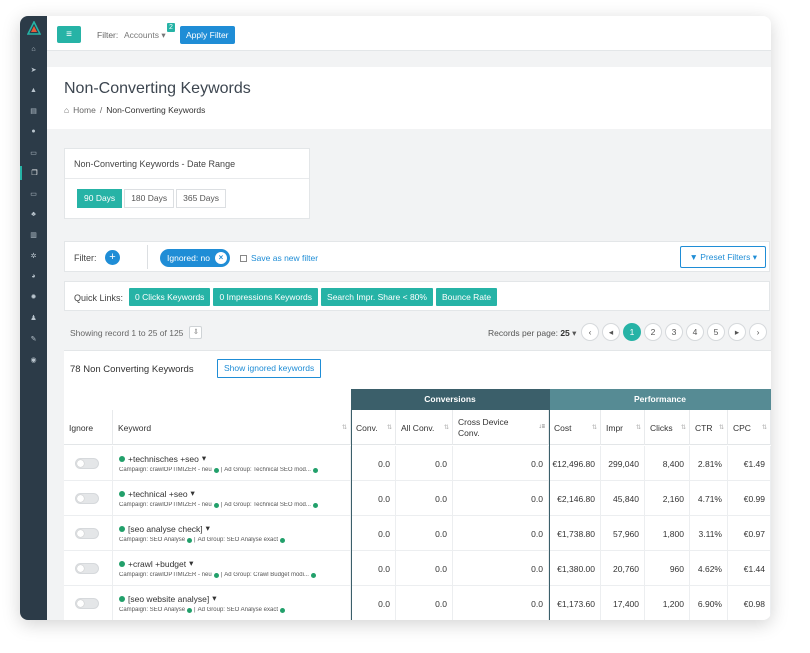  I want to click on sort-desc-icon: ↓≡, so click(541, 427).